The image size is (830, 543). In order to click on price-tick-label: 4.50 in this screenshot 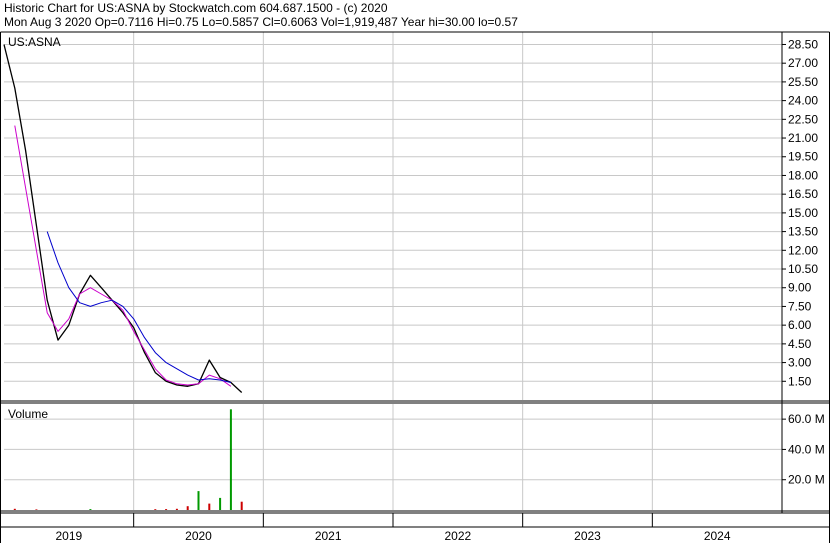, I will do `click(800, 344)`.